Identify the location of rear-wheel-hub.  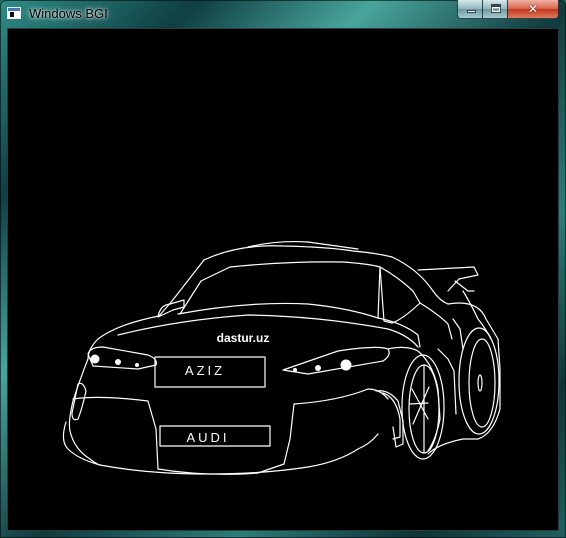
(480, 383).